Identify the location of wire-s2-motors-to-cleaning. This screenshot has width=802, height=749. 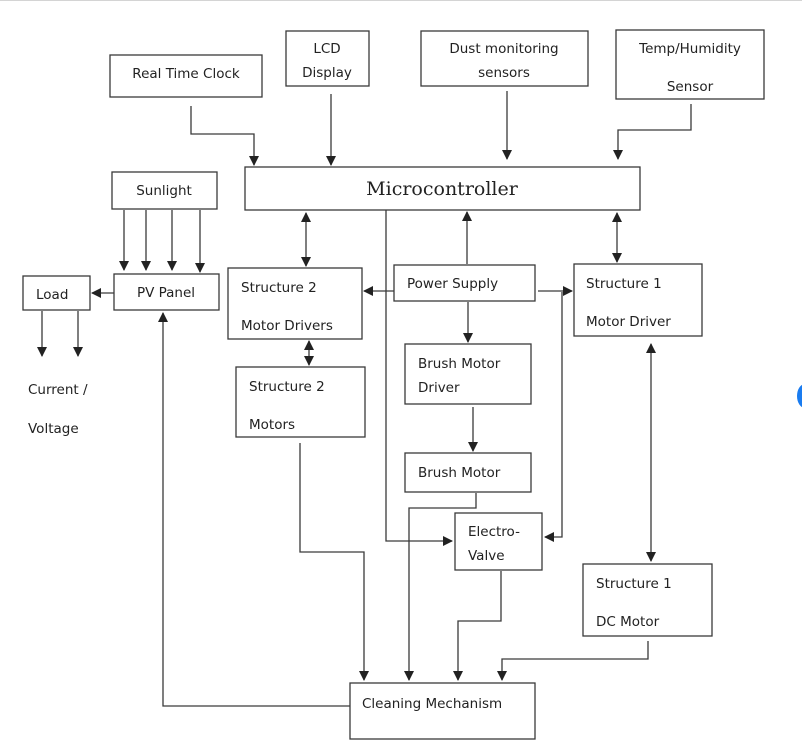
(334, 562).